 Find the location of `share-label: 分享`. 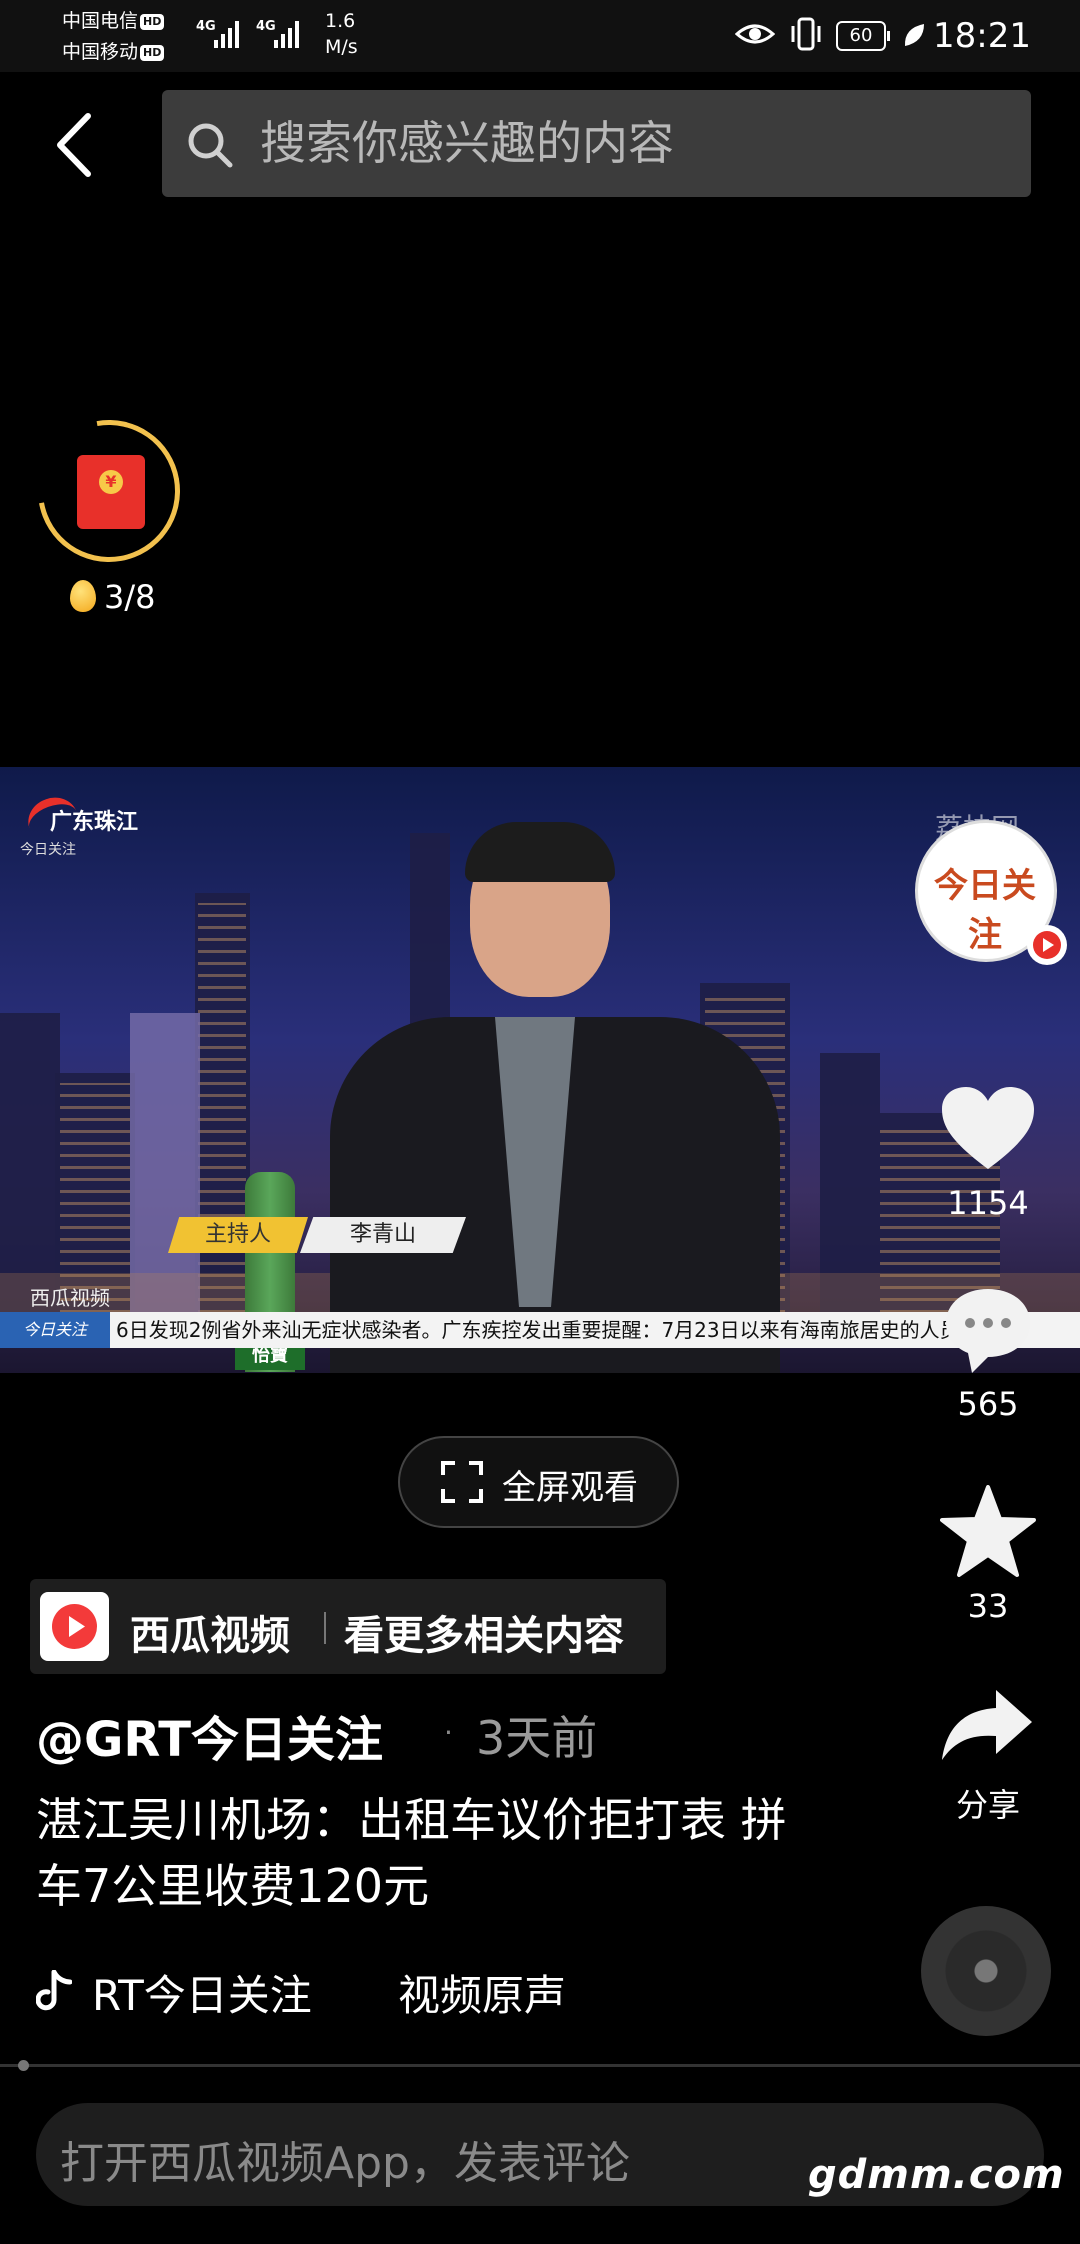

share-label: 分享 is located at coordinates (987, 1805).